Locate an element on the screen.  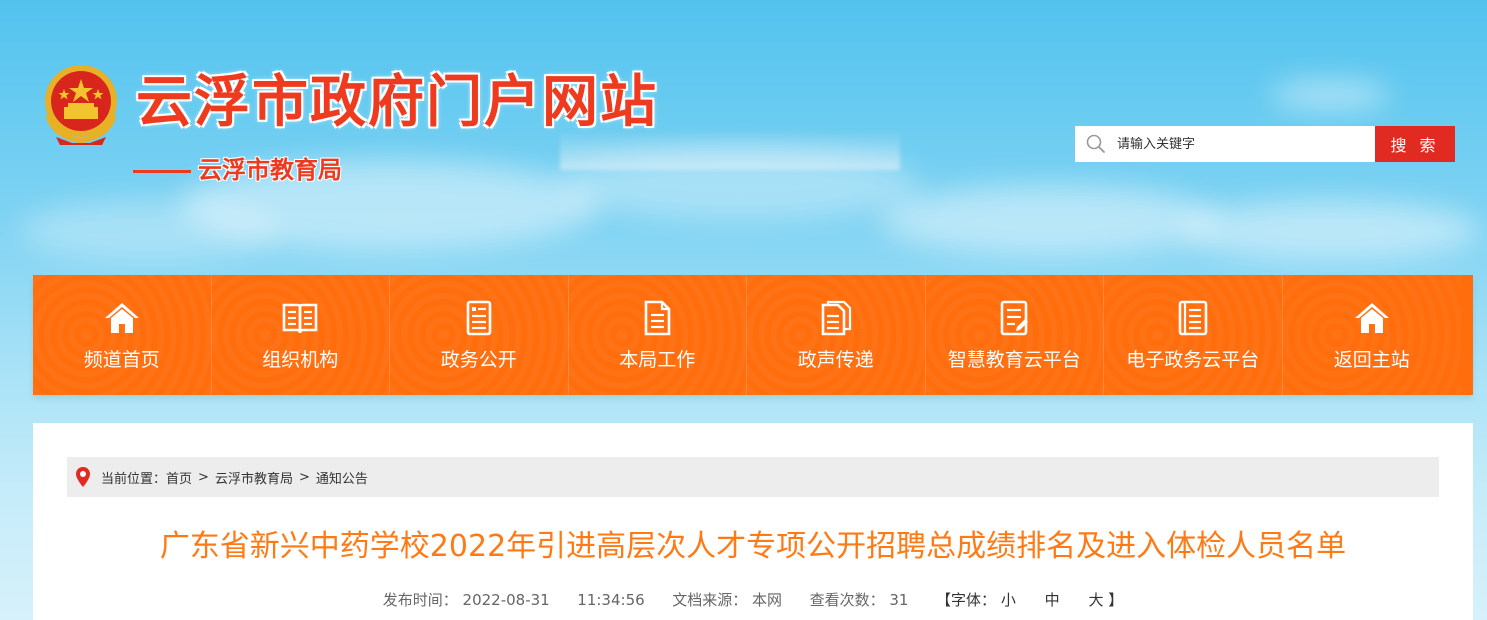
font-size-label: 【字体： is located at coordinates (966, 600).